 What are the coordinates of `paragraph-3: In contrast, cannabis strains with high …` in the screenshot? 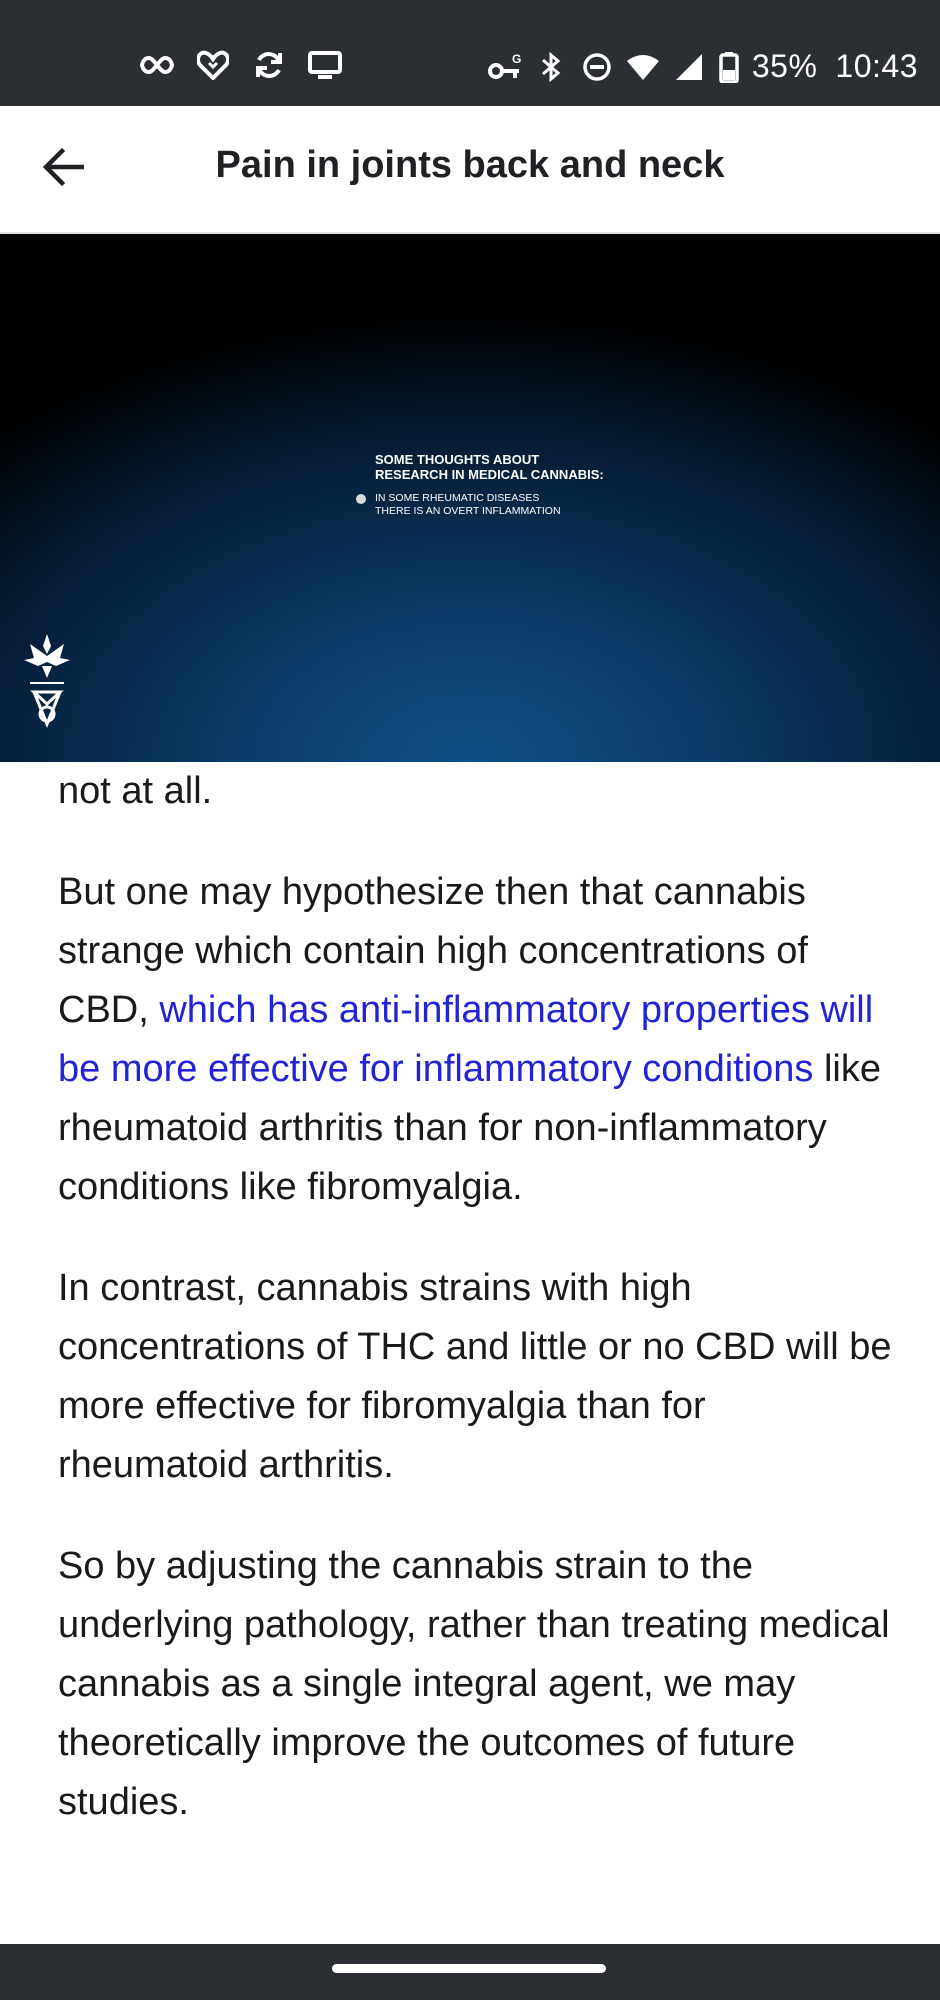 It's located at (475, 1376).